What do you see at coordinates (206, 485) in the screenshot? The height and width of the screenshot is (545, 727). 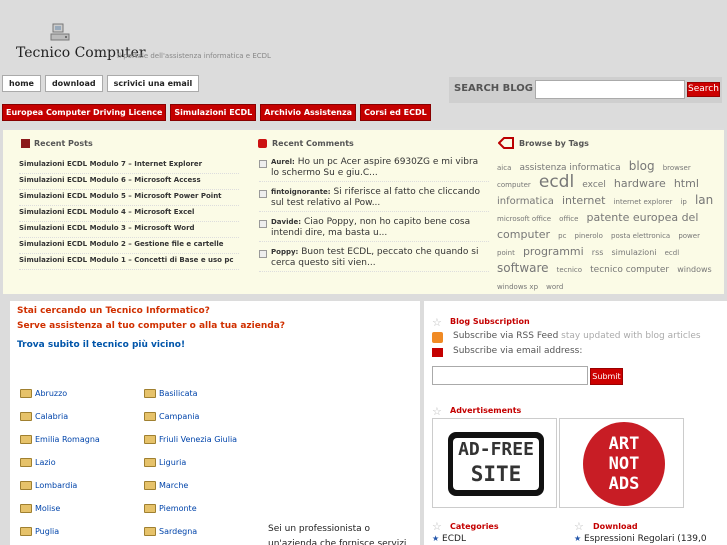 I see `region-link: Marche` at bounding box center [206, 485].